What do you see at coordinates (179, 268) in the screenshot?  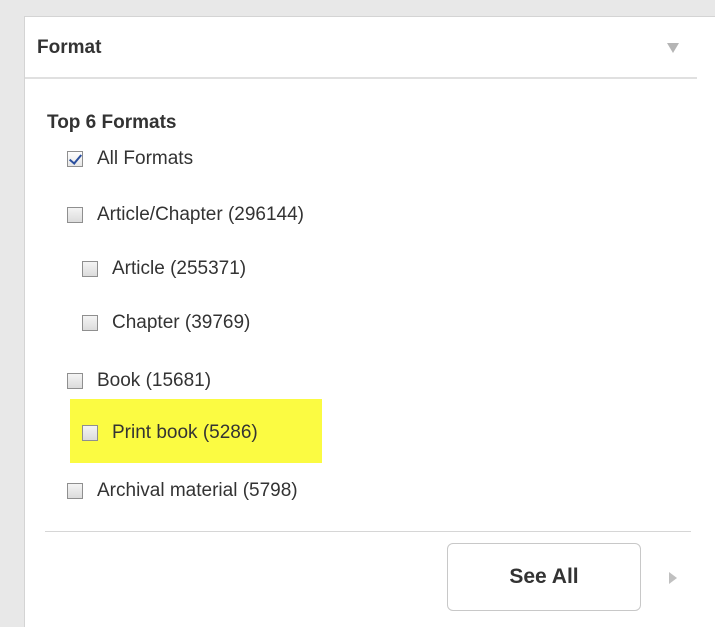 I see `option-label: Article (255371)` at bounding box center [179, 268].